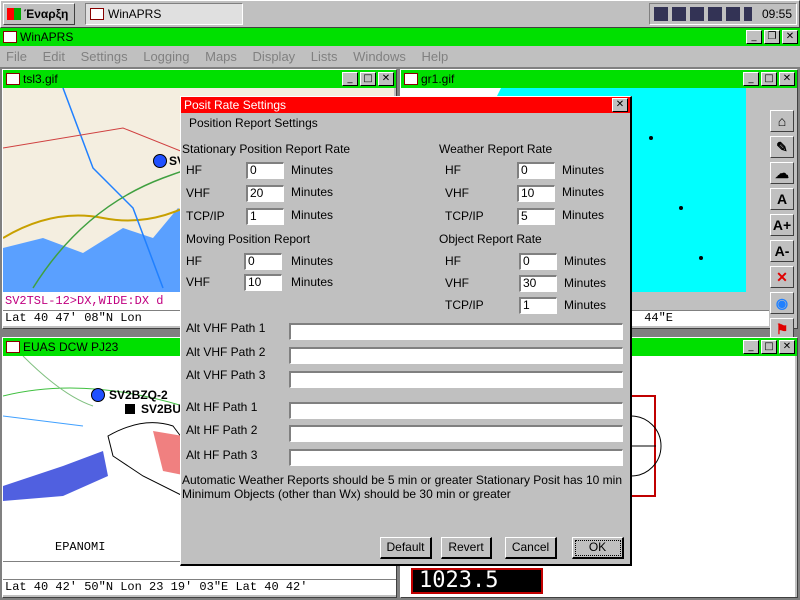 The image size is (800, 600). What do you see at coordinates (536, 216) in the screenshot?
I see `weather-tcpip-field: 5` at bounding box center [536, 216].